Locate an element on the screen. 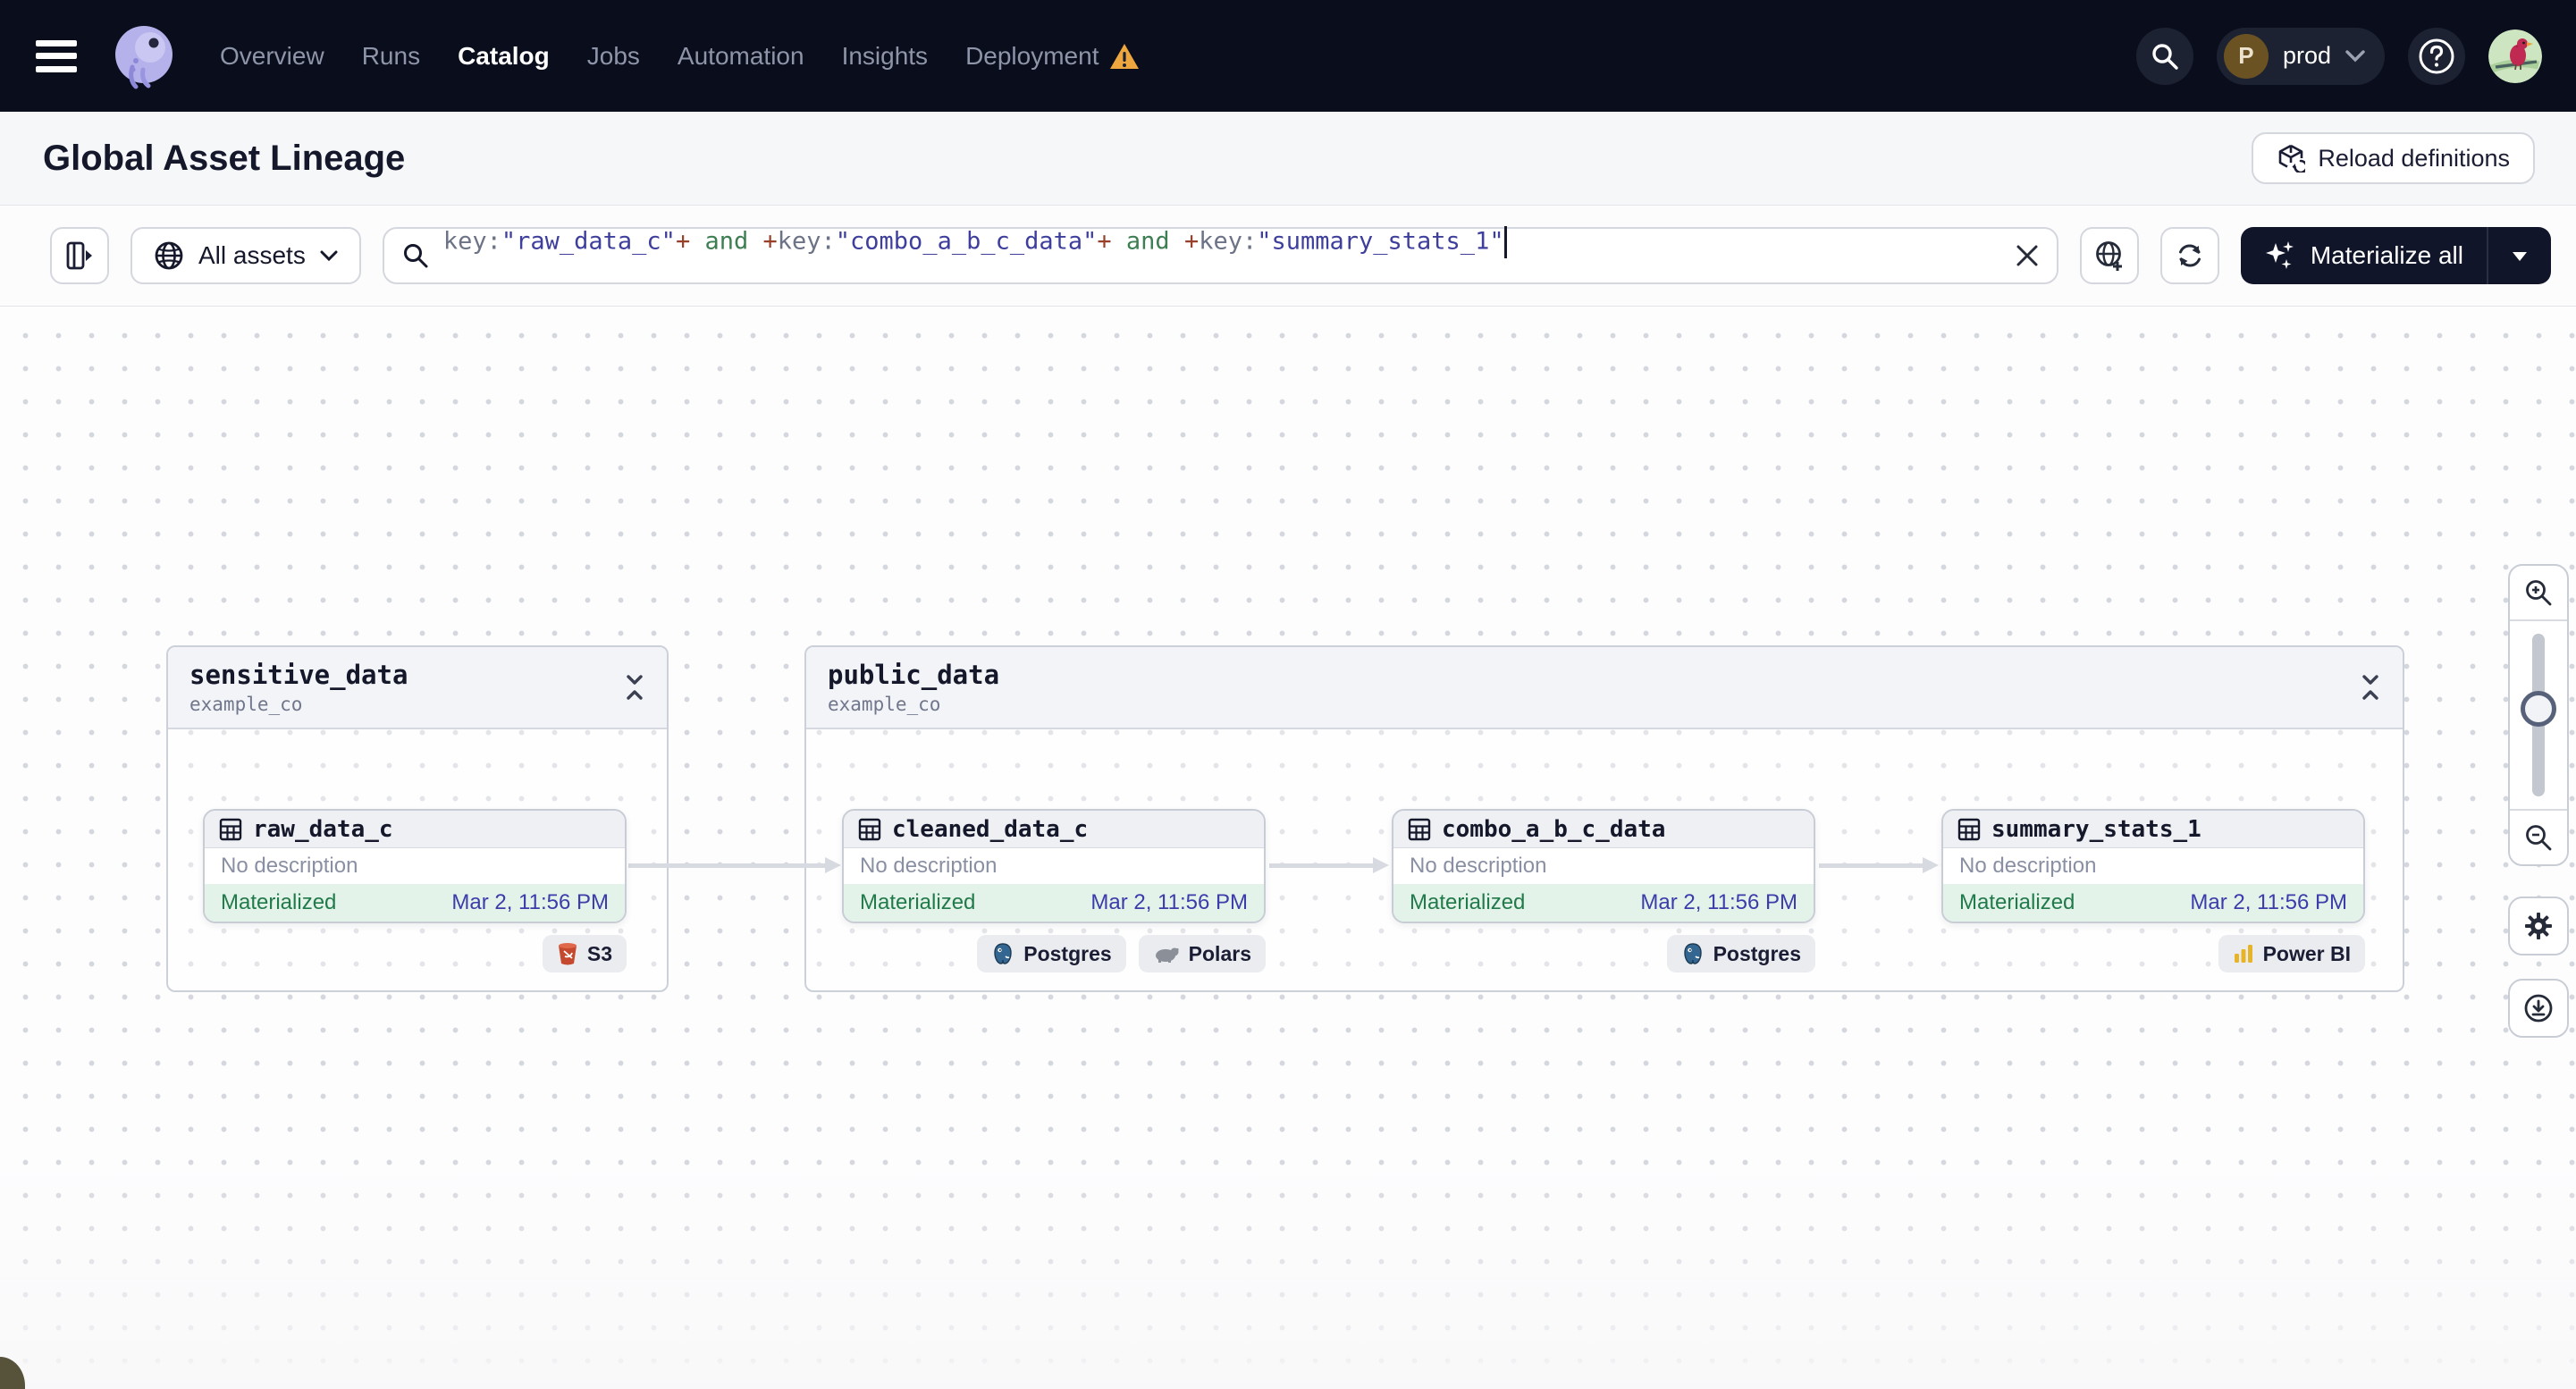  nav-item-jobs: Jobs is located at coordinates (614, 56).